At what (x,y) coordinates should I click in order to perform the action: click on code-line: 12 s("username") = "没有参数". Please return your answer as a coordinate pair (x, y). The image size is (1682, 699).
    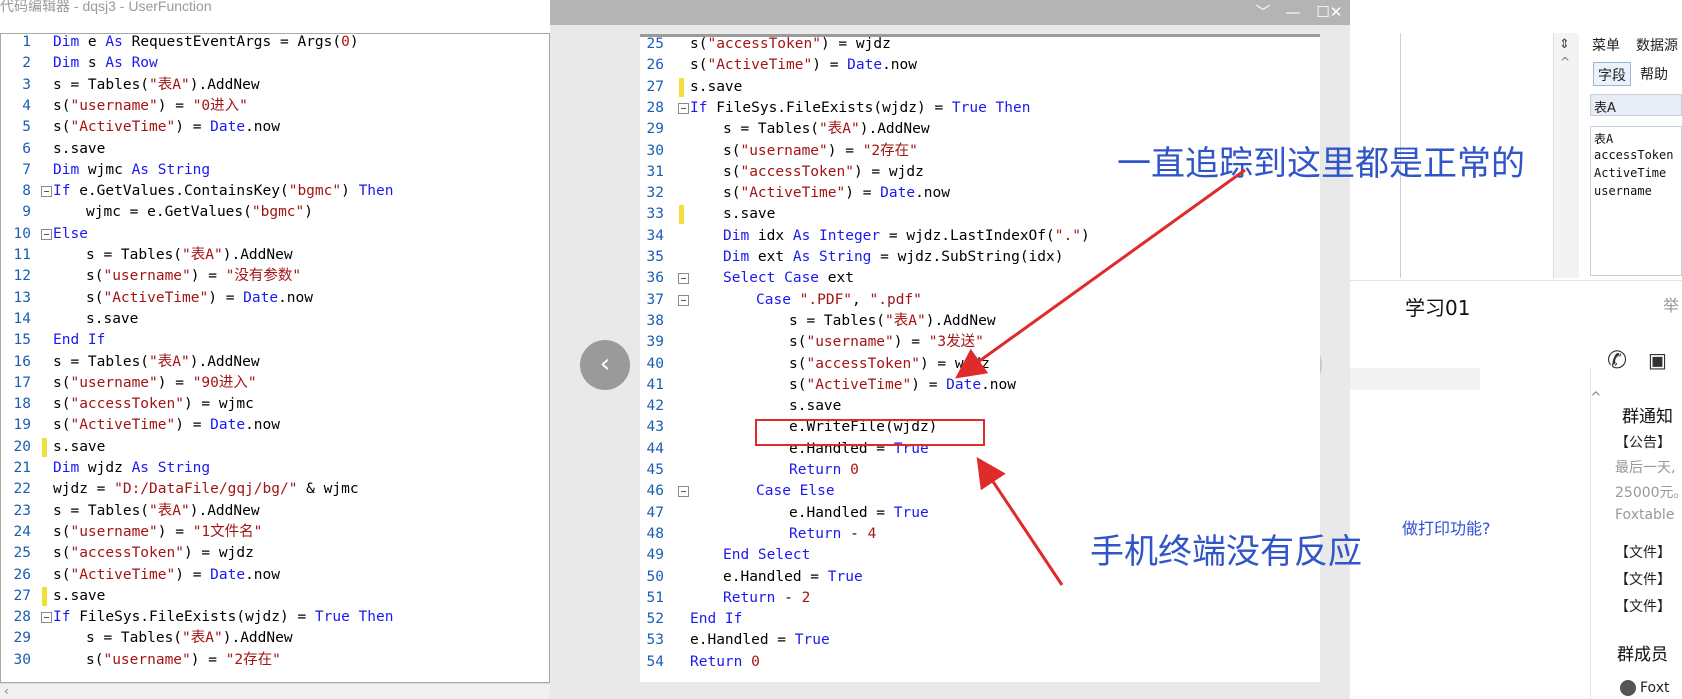
    Looking at the image, I should click on (275, 276).